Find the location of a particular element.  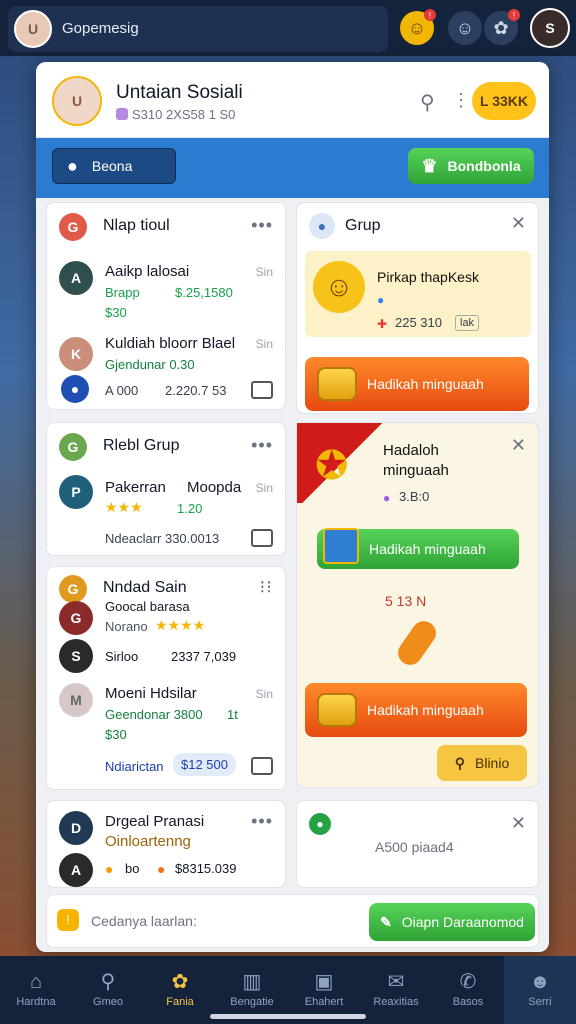

profile-label: Beona is located at coordinates (112, 166).